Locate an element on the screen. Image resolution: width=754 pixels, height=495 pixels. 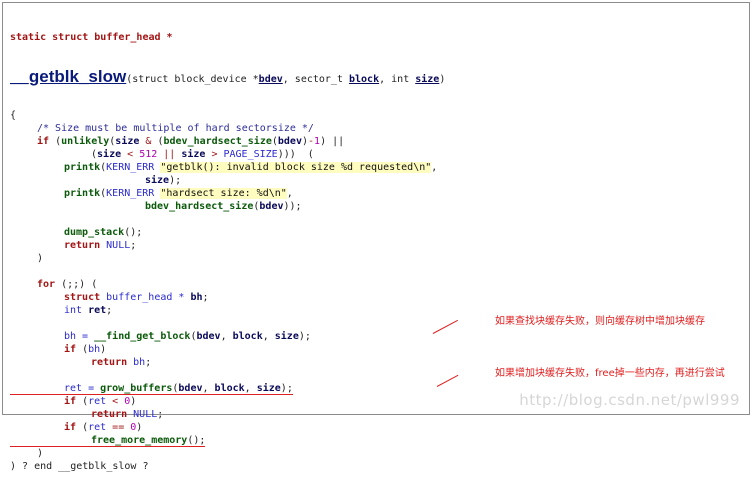
code-token-fn: dump_stack is located at coordinates (94, 232).